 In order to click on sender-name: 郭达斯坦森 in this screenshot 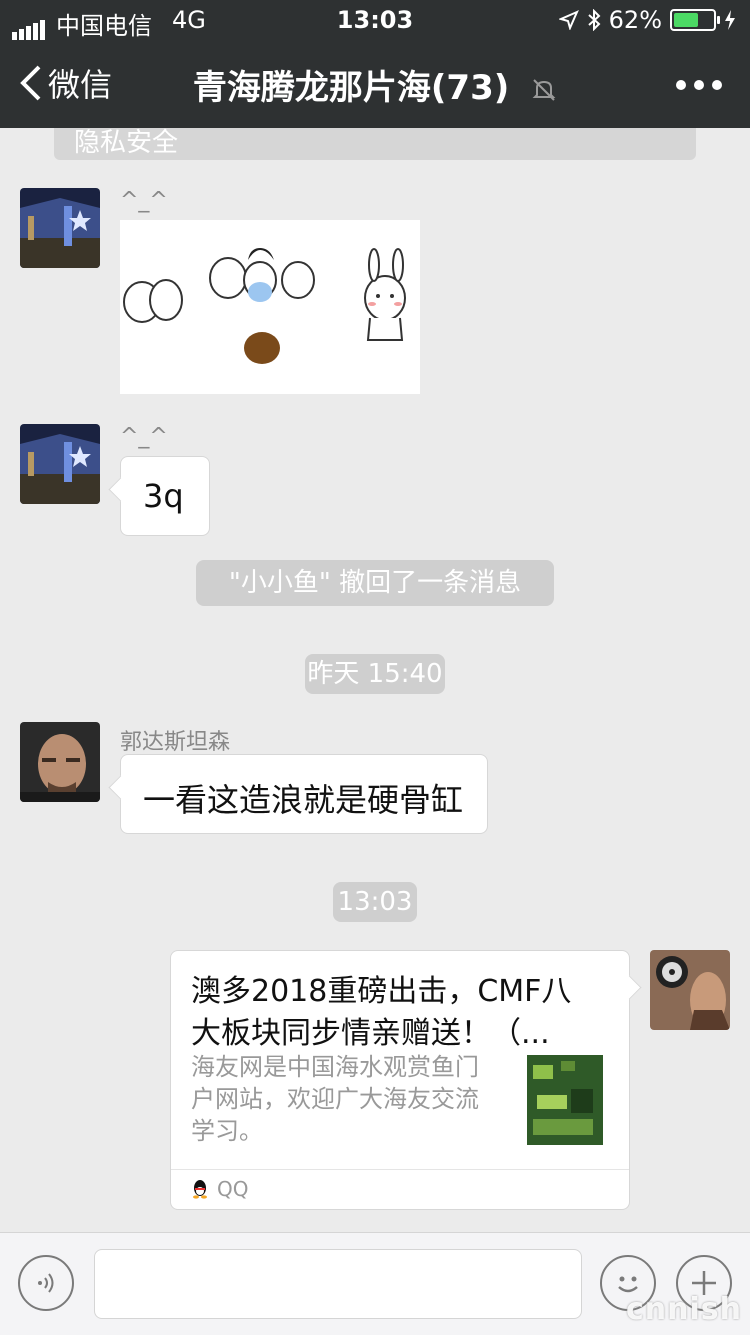, I will do `click(175, 742)`.